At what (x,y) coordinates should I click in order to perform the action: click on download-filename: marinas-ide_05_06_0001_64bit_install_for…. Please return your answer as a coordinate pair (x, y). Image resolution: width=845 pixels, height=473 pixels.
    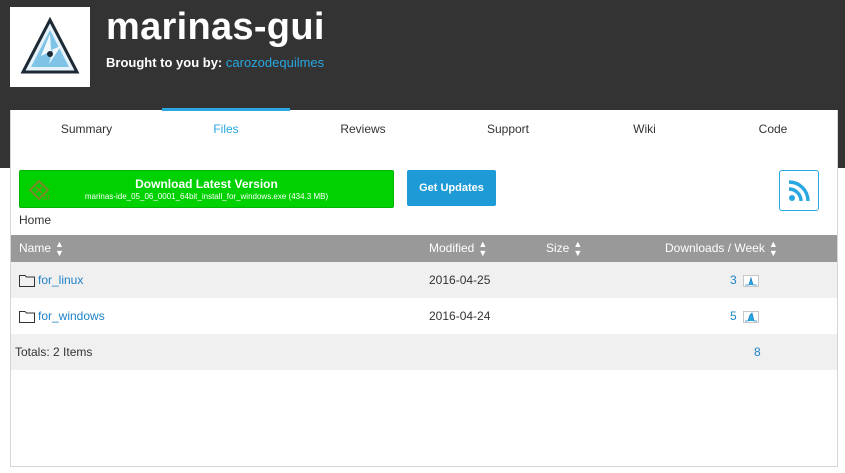
    Looking at the image, I should click on (206, 196).